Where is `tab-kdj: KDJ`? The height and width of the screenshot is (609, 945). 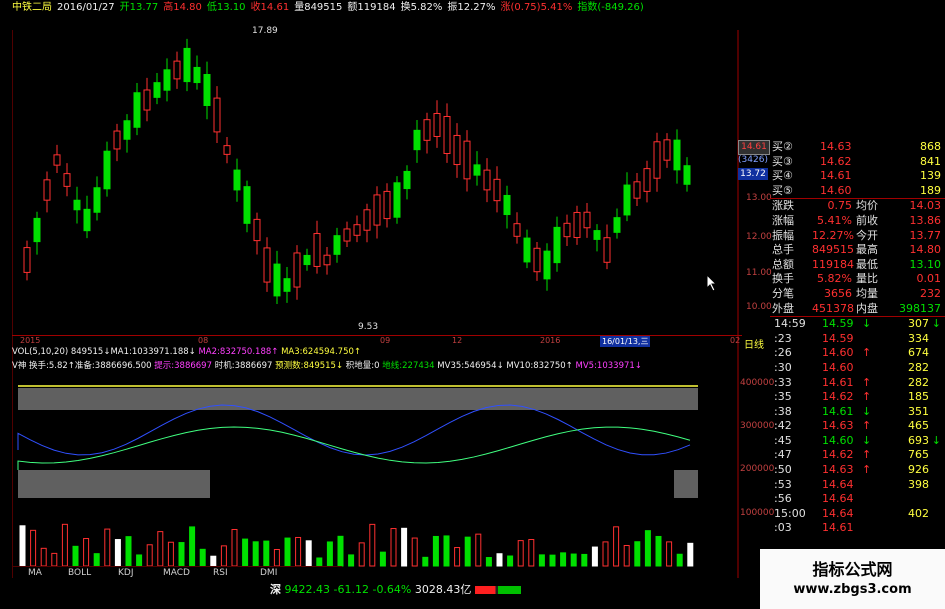 tab-kdj: KDJ is located at coordinates (126, 573).